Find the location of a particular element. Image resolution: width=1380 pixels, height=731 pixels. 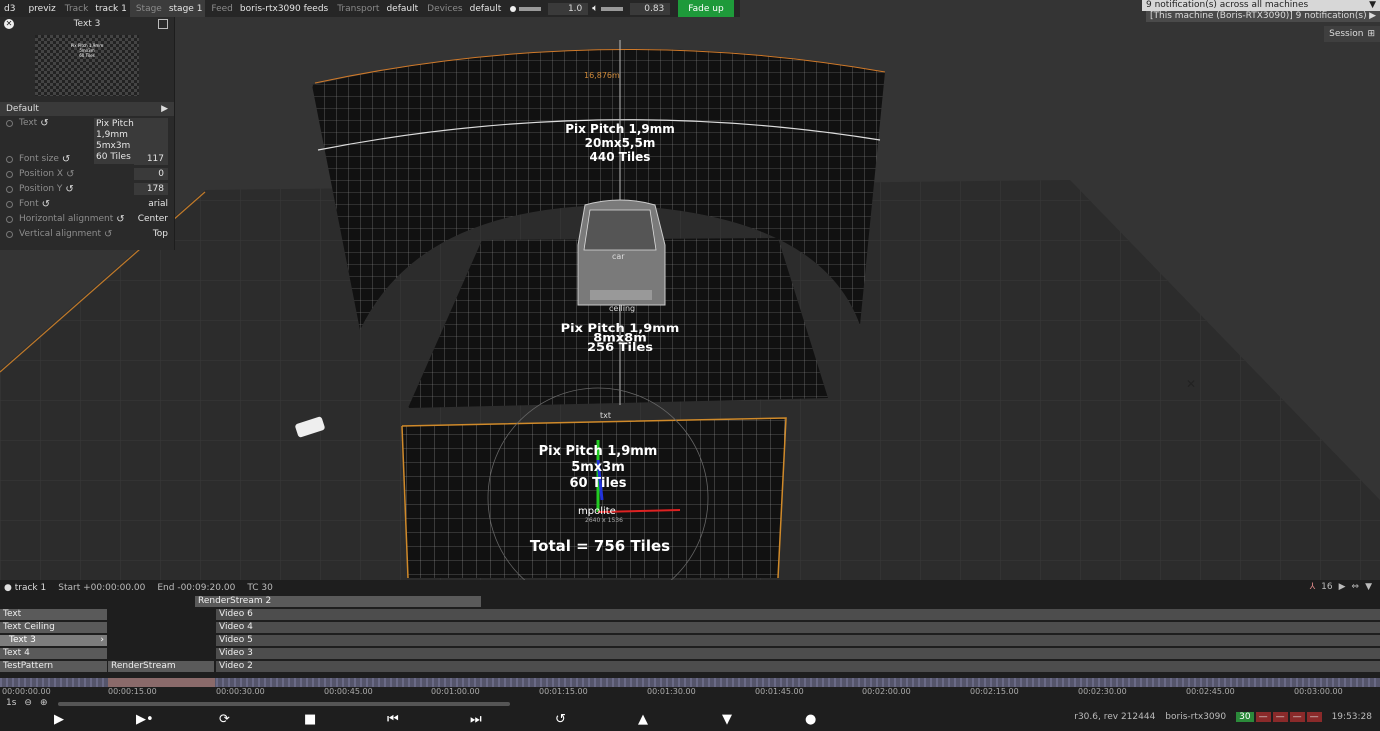

wall-text: Pix Pitch 1,9mm 20mx5,5m 440 Tiles is located at coordinates (620, 143).